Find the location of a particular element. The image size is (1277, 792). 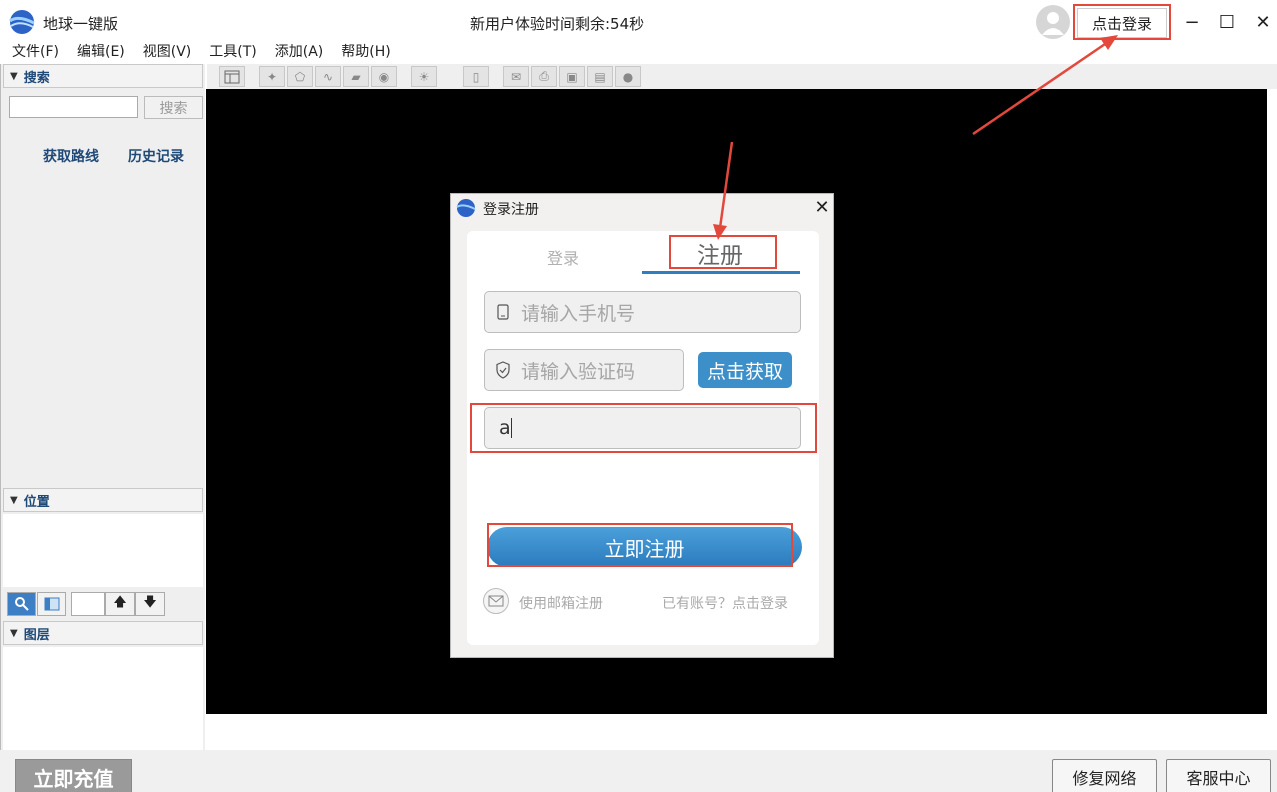

layers-section-header: ▼ 图层 is located at coordinates (103, 633).